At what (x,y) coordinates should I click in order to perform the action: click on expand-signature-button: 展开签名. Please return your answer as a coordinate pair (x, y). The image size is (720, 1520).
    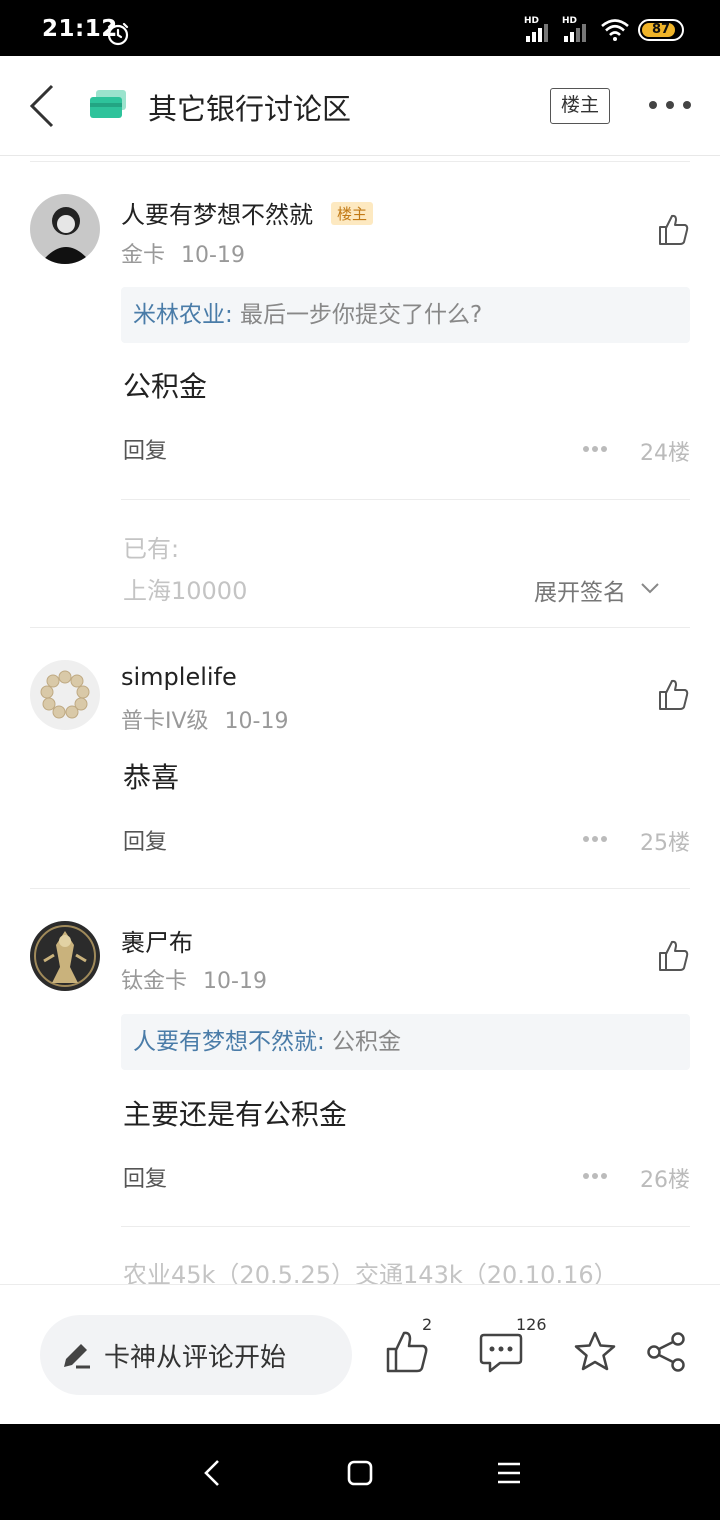
    Looking at the image, I should click on (580, 590).